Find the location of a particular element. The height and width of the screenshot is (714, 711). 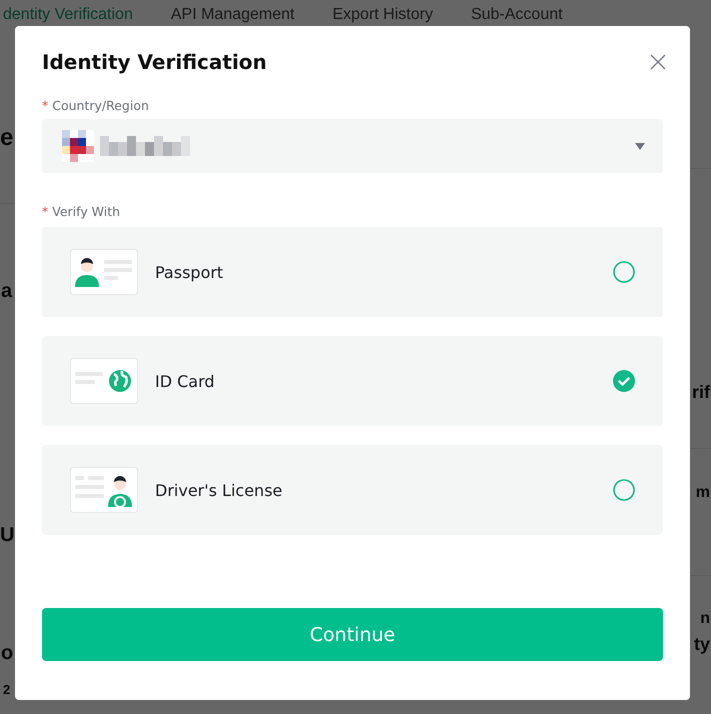

continue-button: Continue is located at coordinates (352, 634).